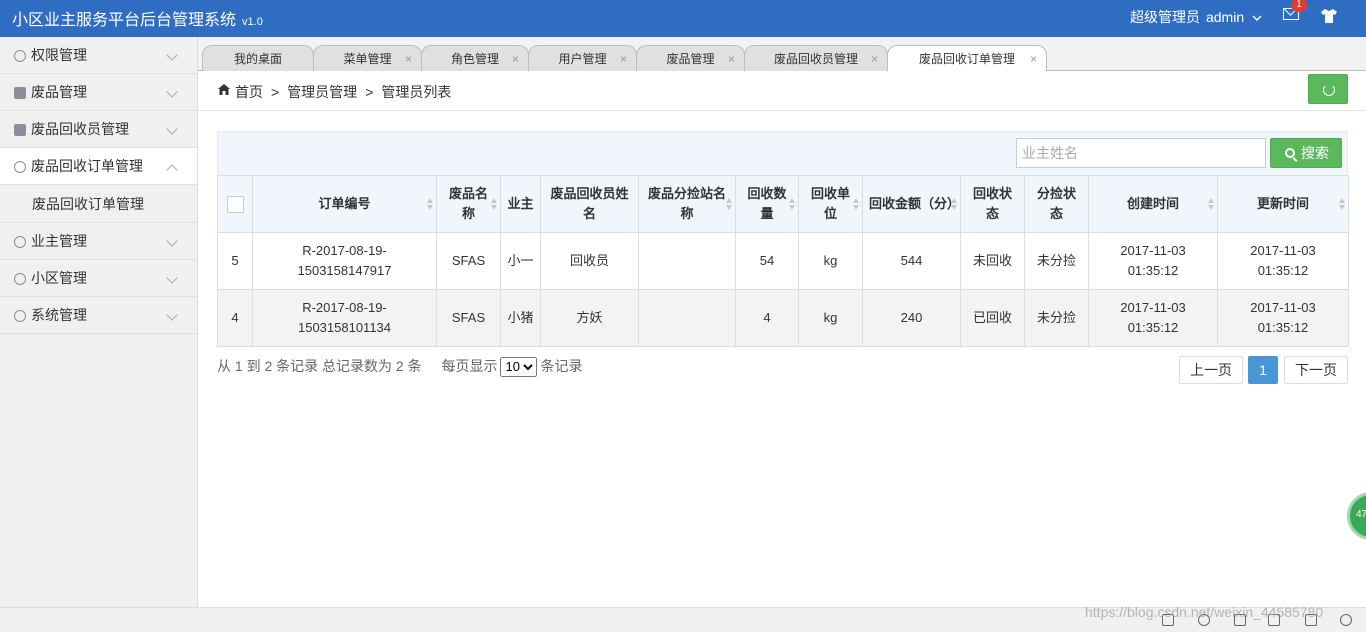 The height and width of the screenshot is (632, 1366). I want to click on sidebar-item-label: 小区管理, so click(59, 278).